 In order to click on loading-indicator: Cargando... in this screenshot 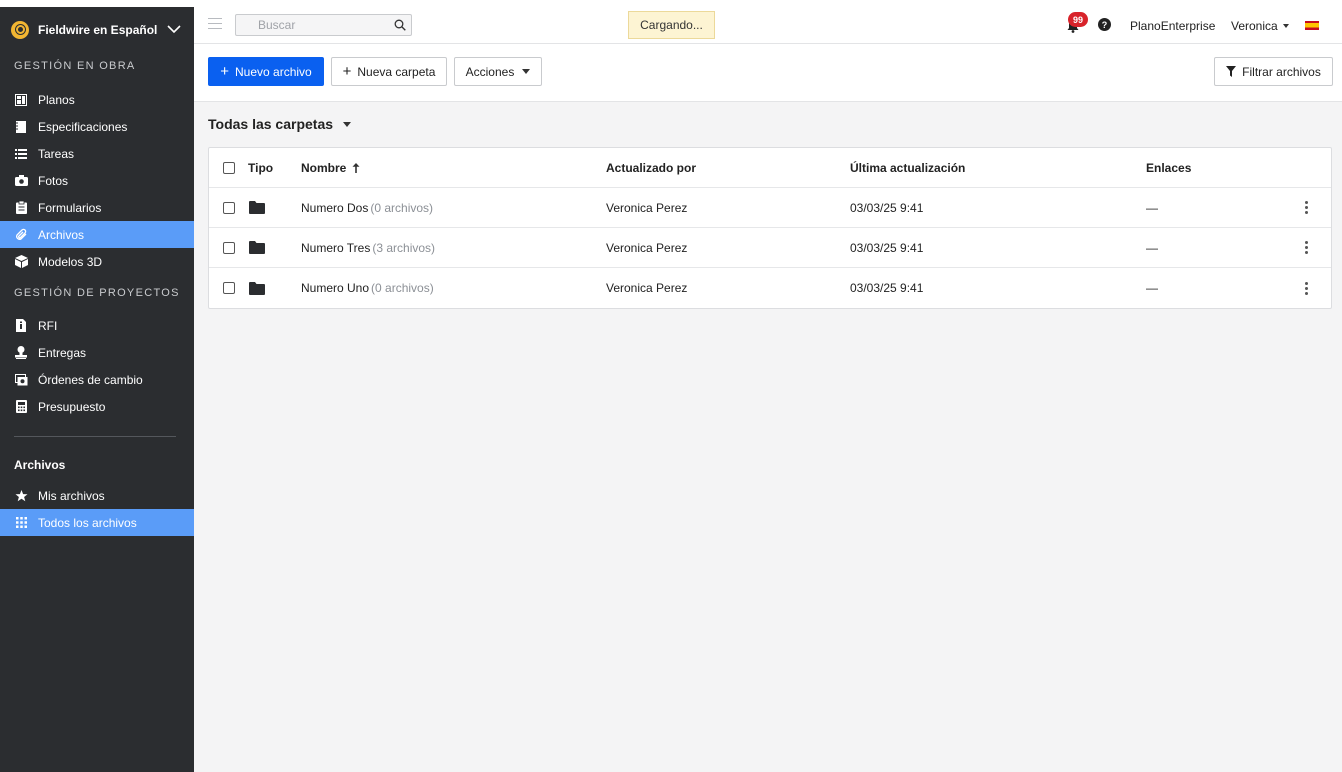, I will do `click(671, 25)`.